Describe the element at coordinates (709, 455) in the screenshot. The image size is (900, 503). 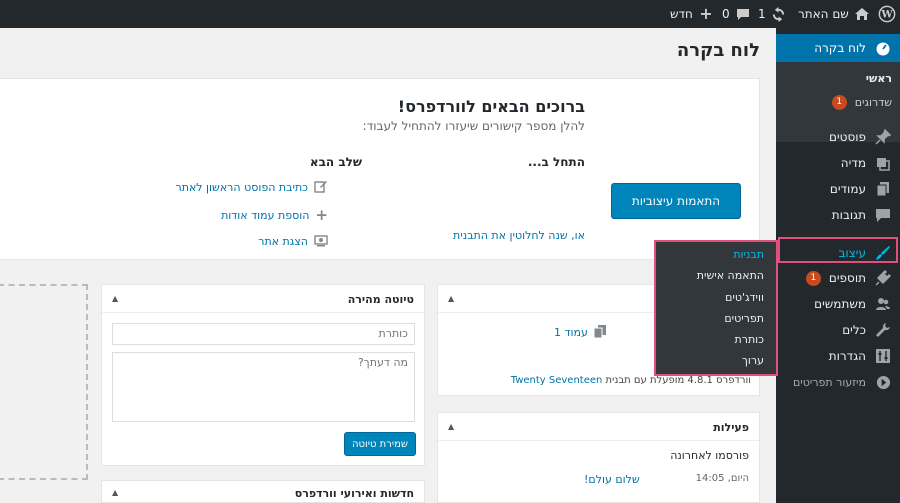
I see `recently-published-label: פורסמו לאחרונה` at that location.